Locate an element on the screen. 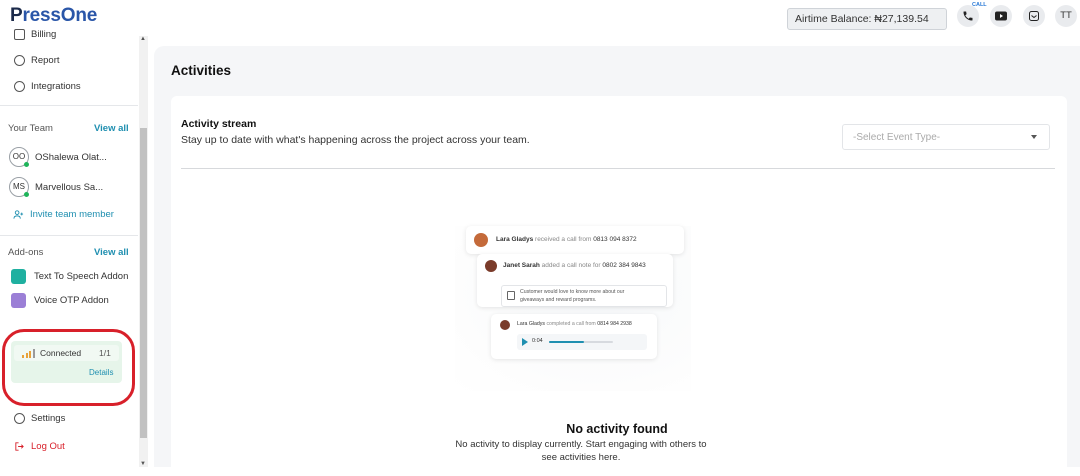 Image resolution: width=1080 pixels, height=476 pixels. add-user-icon is located at coordinates (18, 214).